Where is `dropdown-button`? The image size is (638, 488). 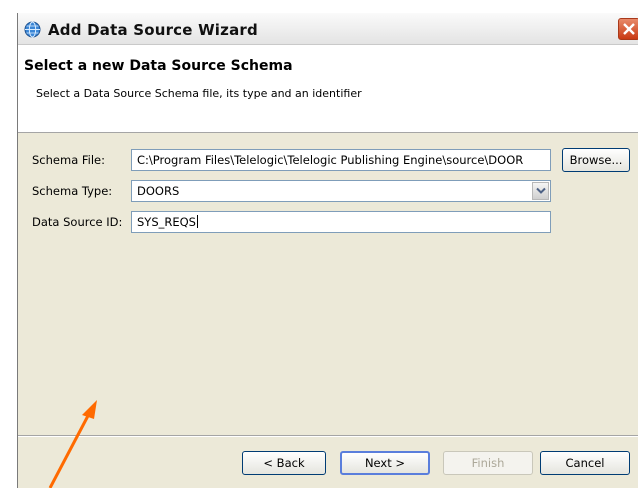 dropdown-button is located at coordinates (540, 191).